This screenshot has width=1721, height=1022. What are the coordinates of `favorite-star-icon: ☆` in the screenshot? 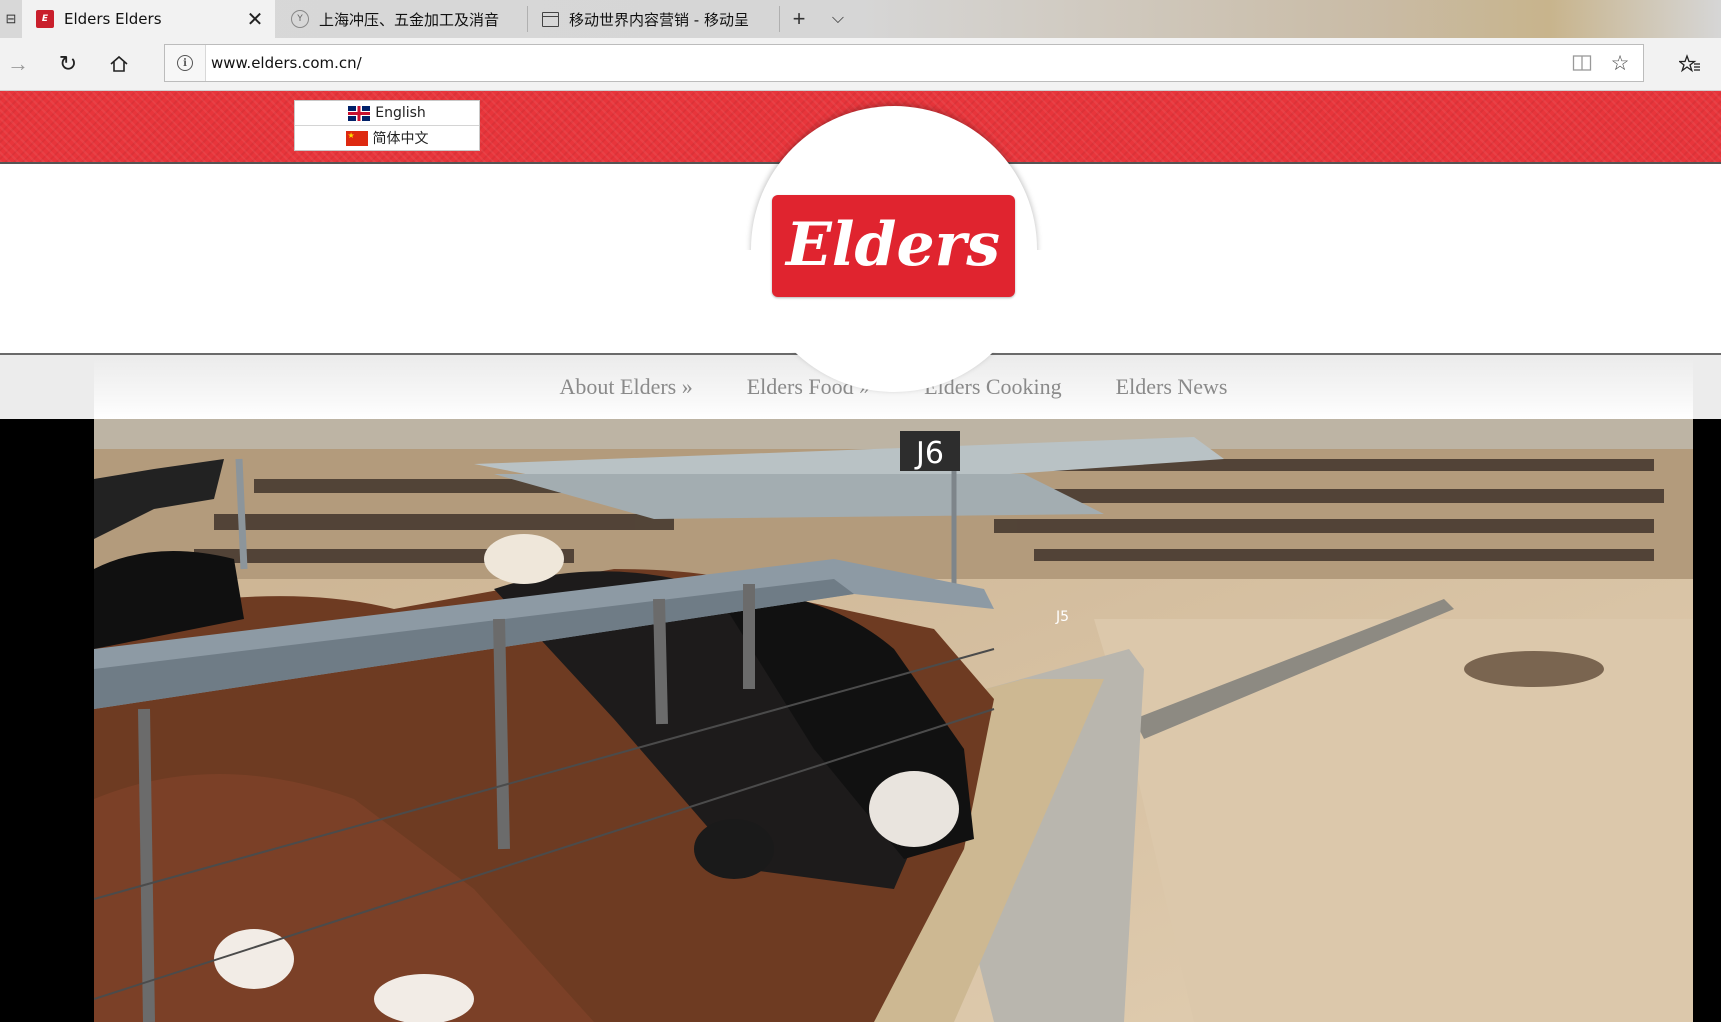 It's located at (1620, 63).